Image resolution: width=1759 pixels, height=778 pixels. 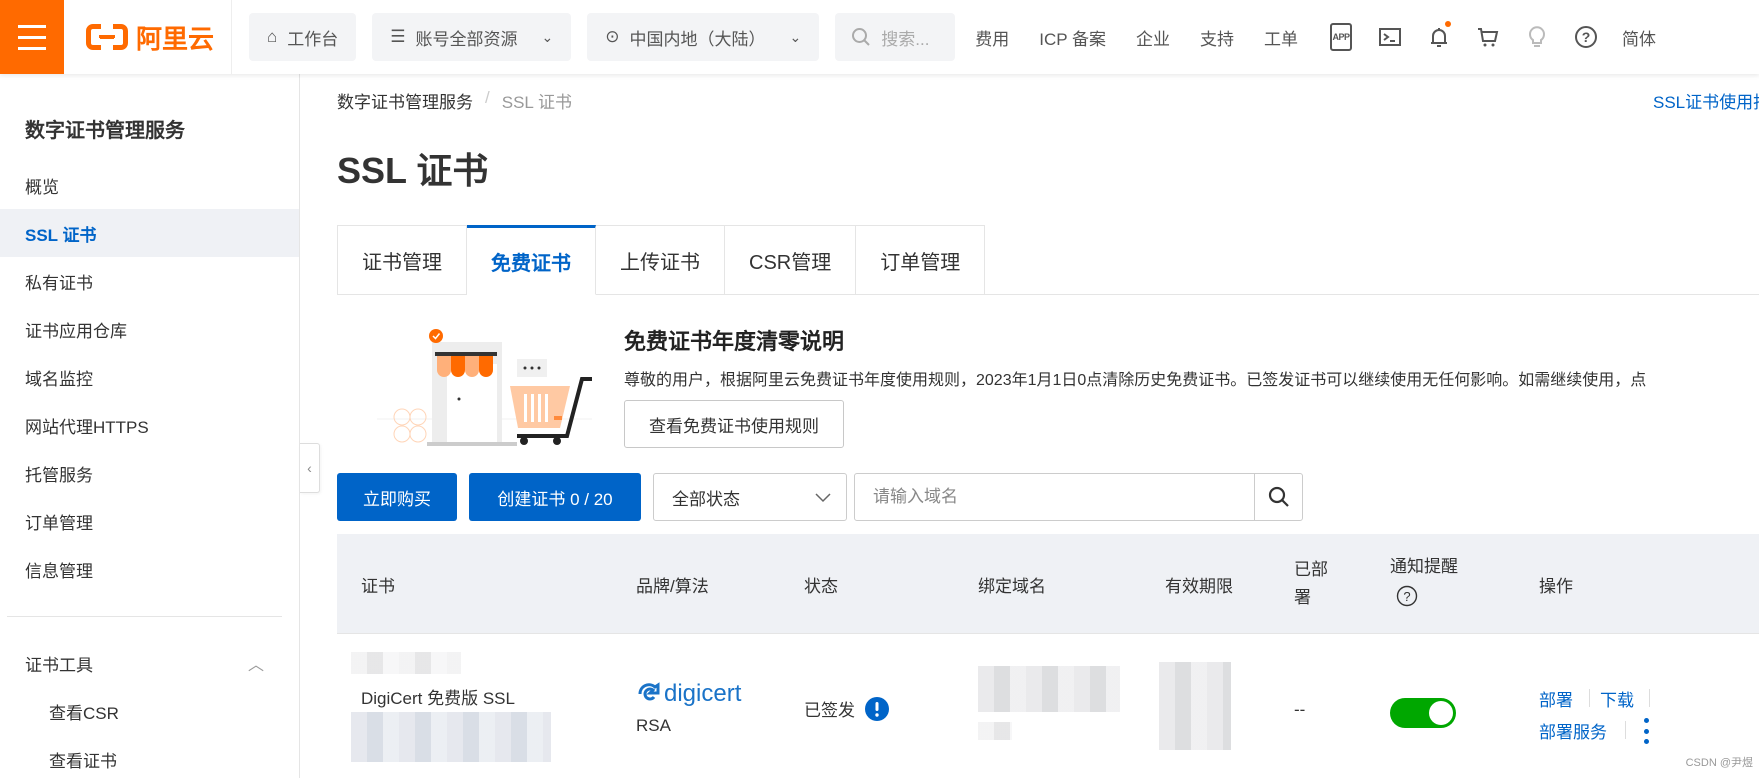 I want to click on resources-label: 账号全部资源, so click(x=466, y=39).